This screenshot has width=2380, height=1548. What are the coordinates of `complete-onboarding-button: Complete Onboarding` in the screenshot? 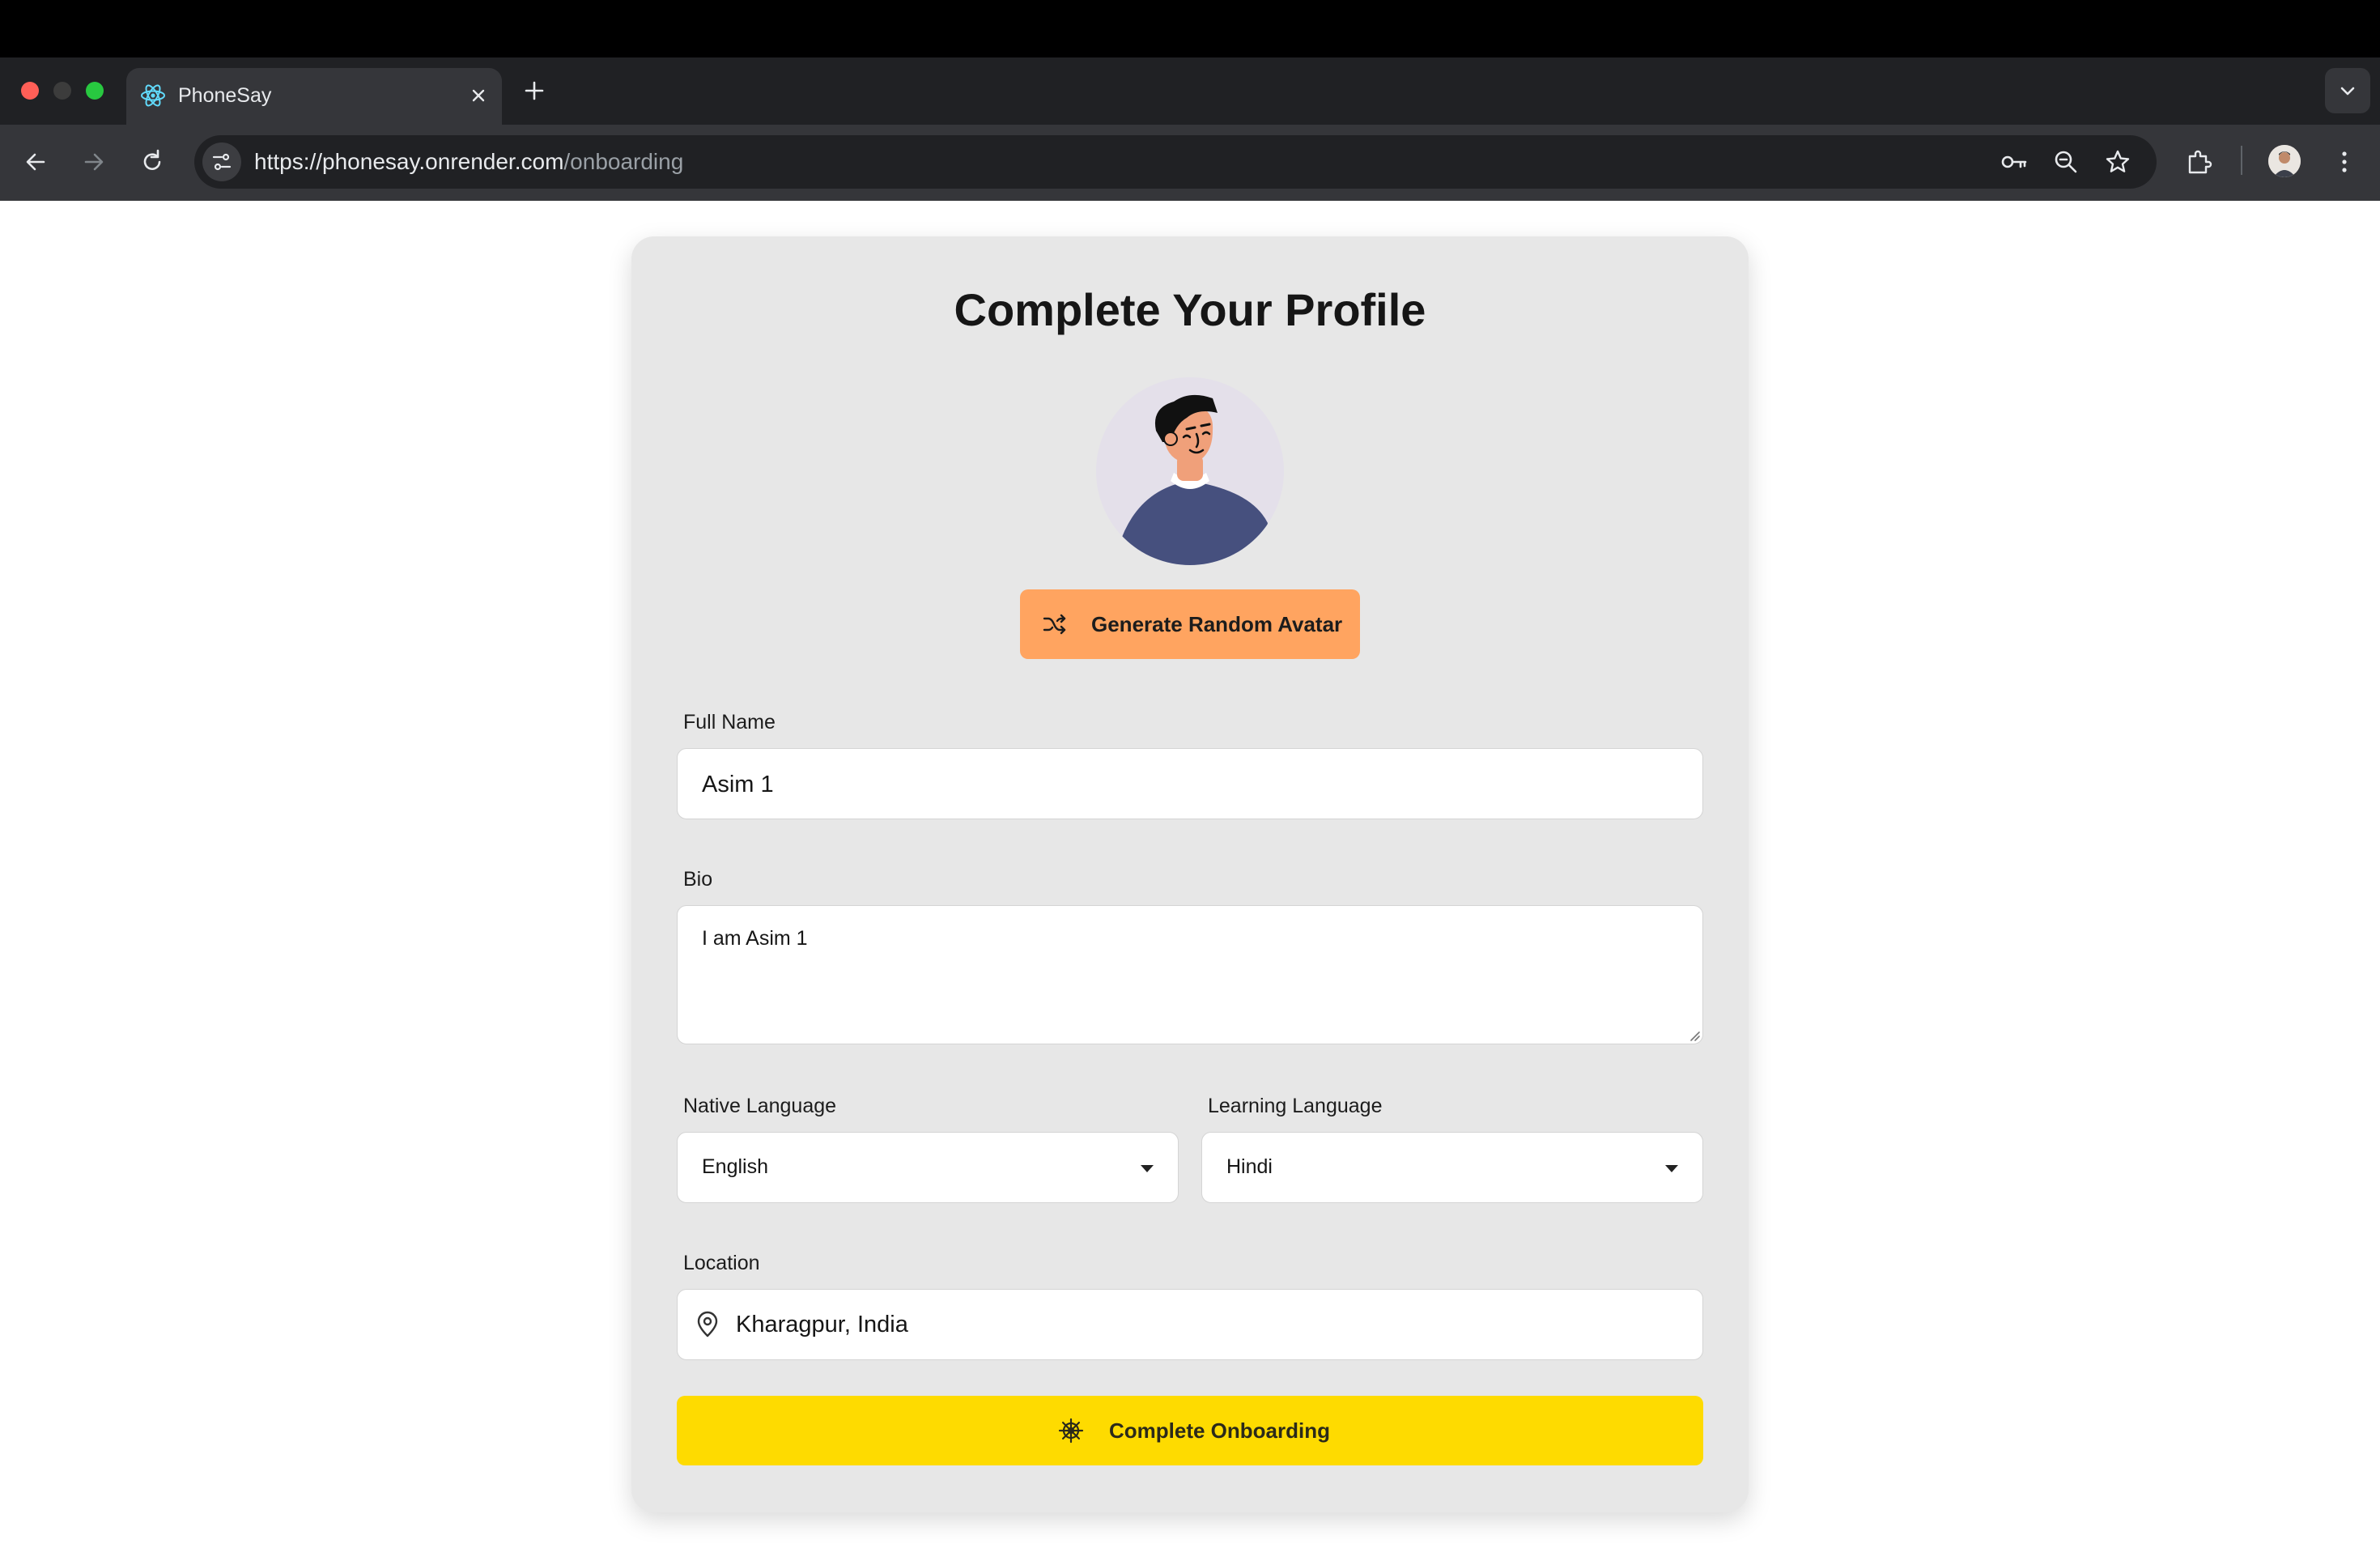 It's located at (1190, 1430).